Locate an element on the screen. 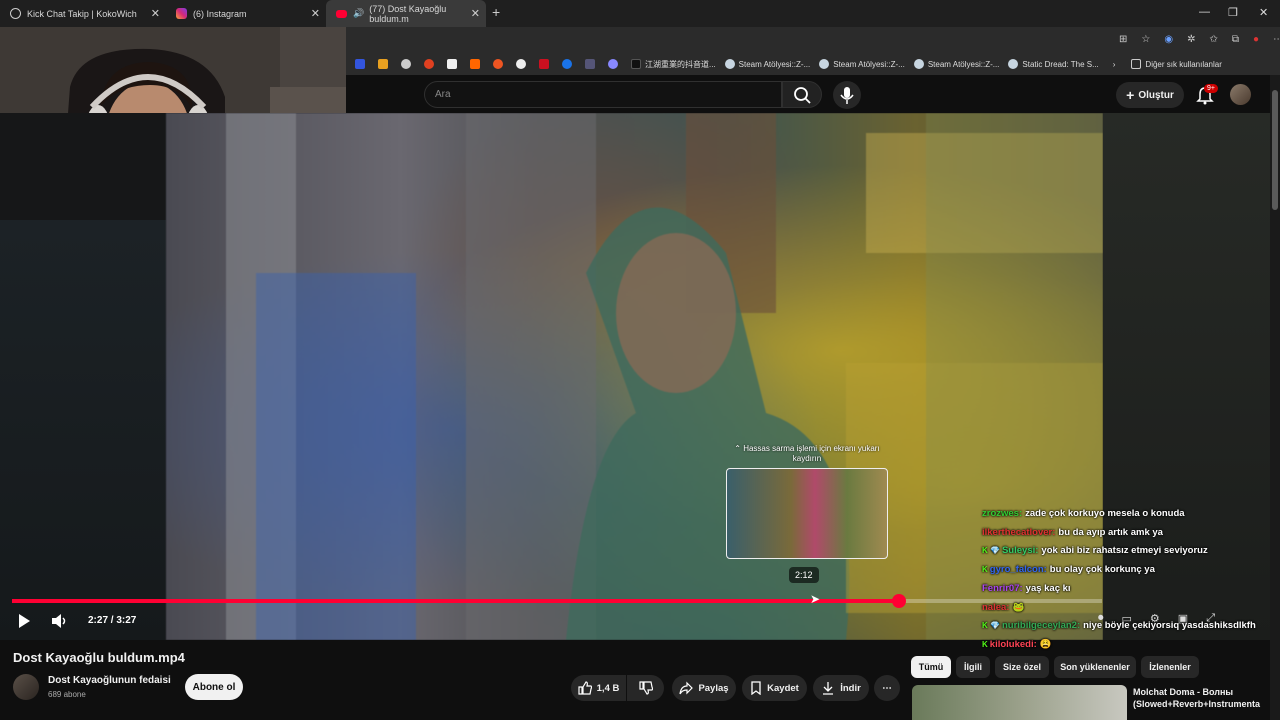 This screenshot has height=720, width=1280. chat-username: nuribilgeceylan2: is located at coordinates (1041, 626).